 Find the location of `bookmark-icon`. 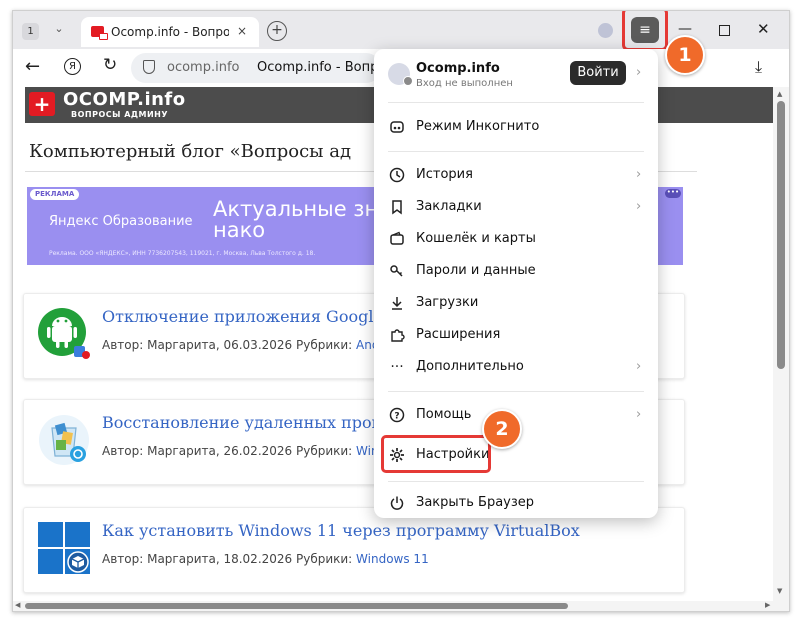

bookmark-icon is located at coordinates (397, 207).